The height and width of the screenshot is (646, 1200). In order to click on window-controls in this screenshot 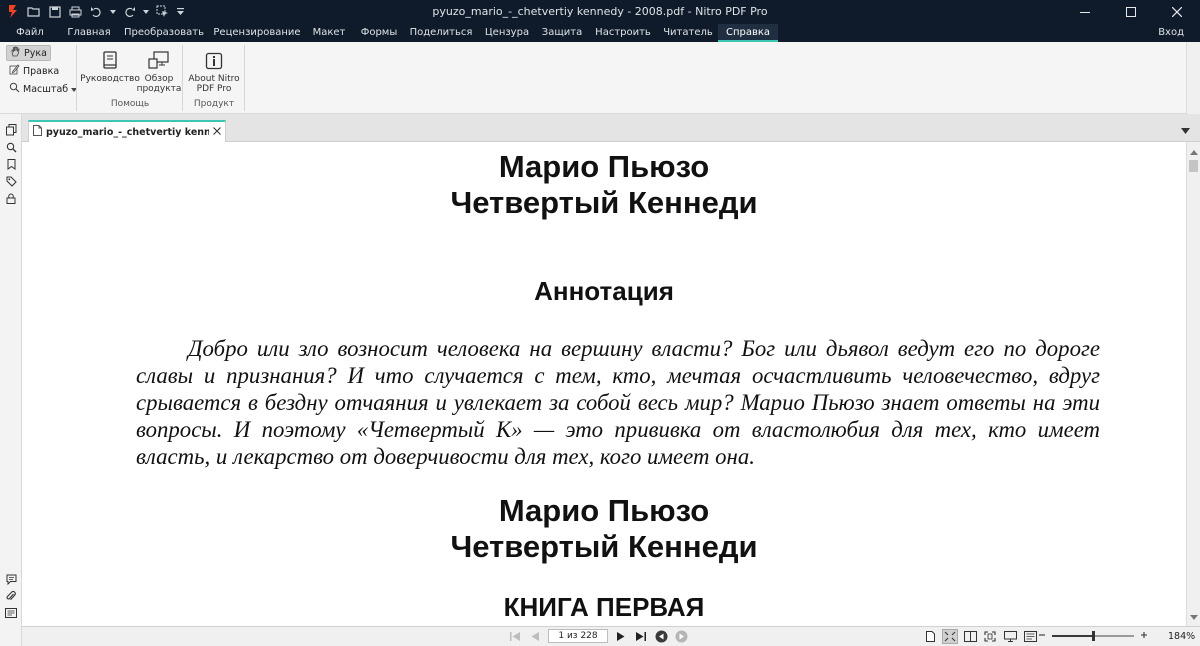, I will do `click(1131, 12)`.